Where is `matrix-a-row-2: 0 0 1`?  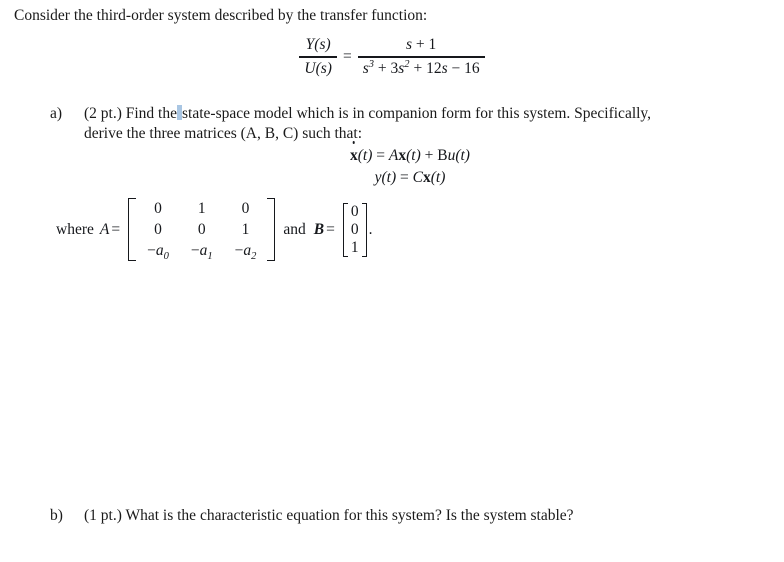 matrix-a-row-2: 0 0 1 is located at coordinates (201, 229).